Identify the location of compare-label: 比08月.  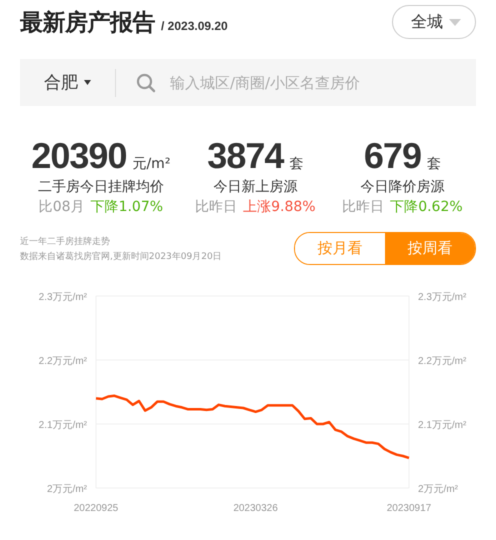
(61, 207).